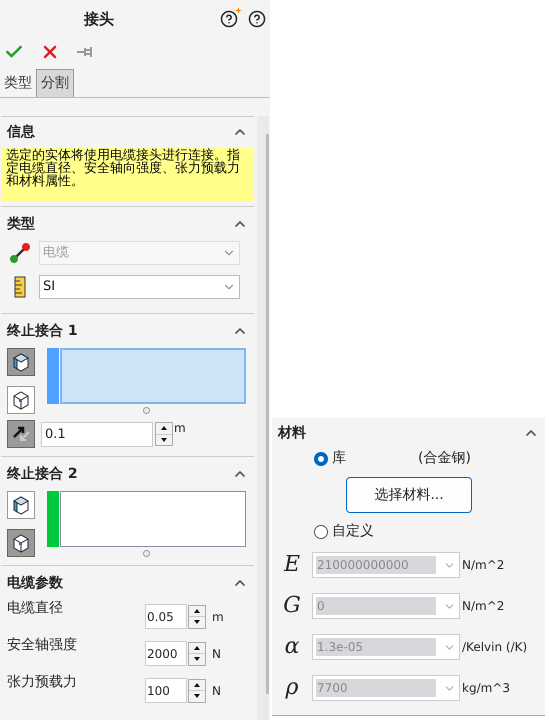  What do you see at coordinates (20, 287) in the screenshot?
I see `ruler-icon` at bounding box center [20, 287].